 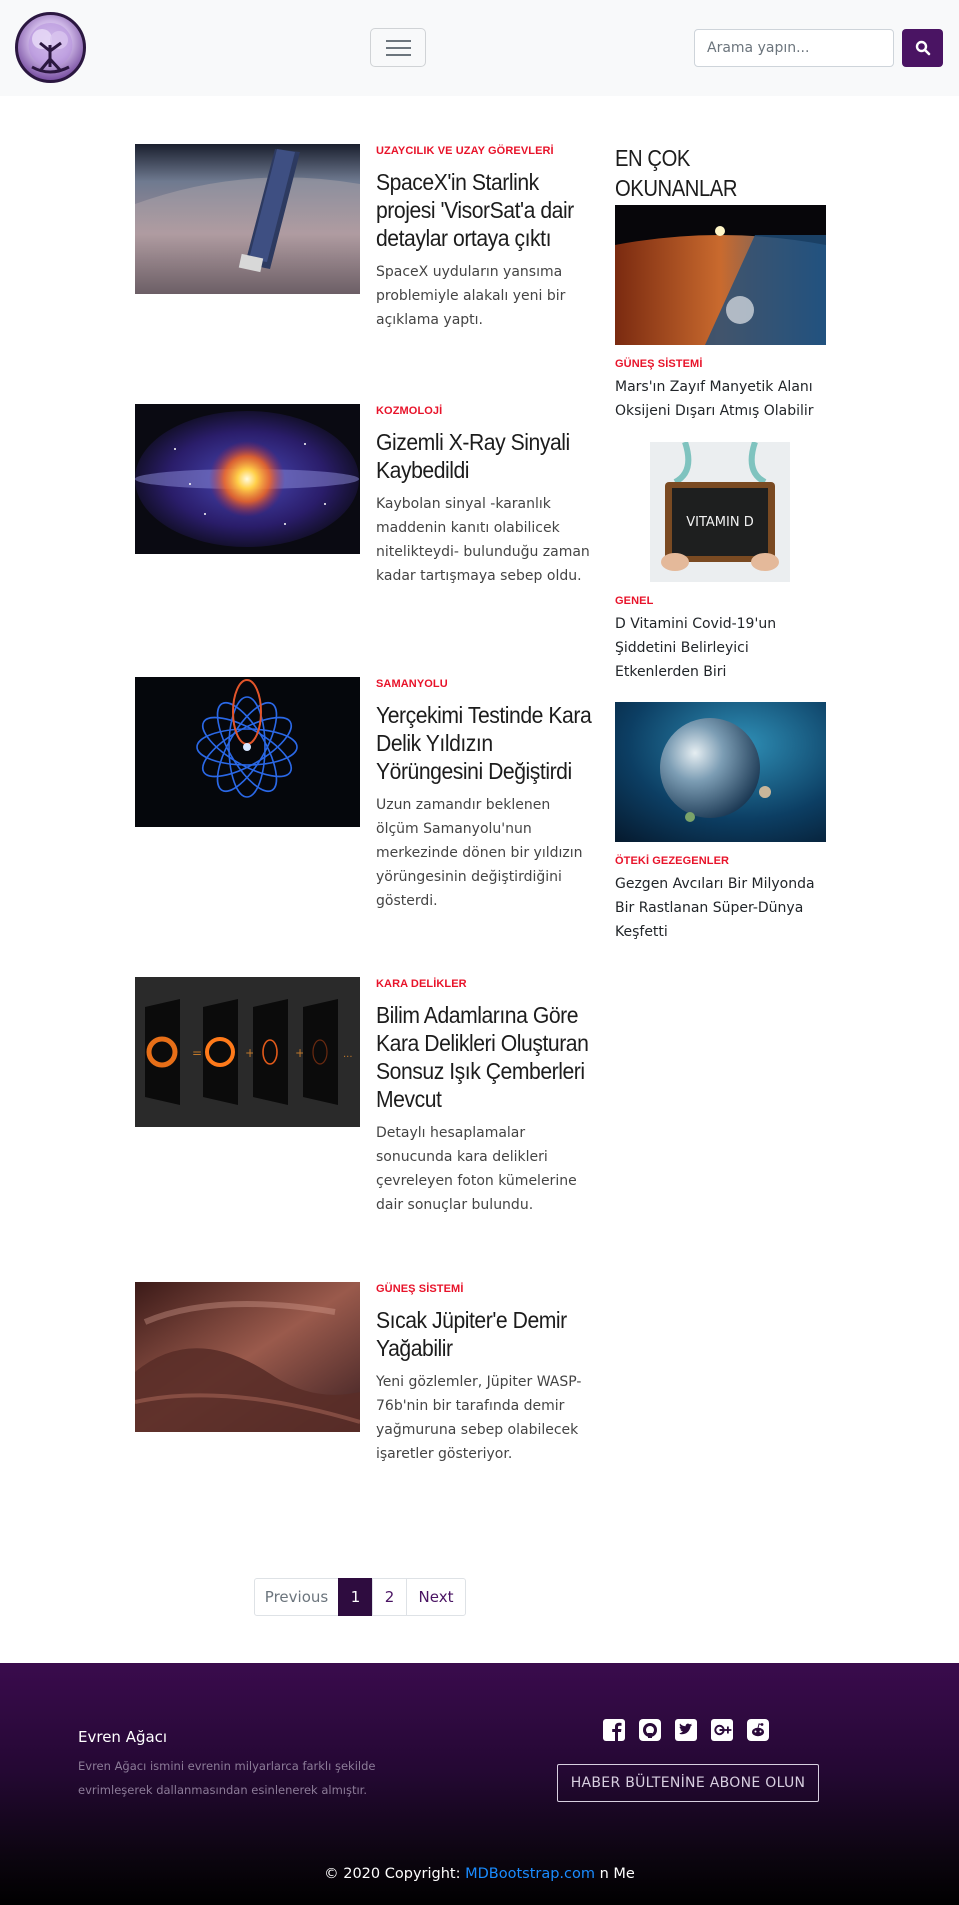 What do you see at coordinates (50, 47) in the screenshot?
I see `logo-tree-icon` at bounding box center [50, 47].